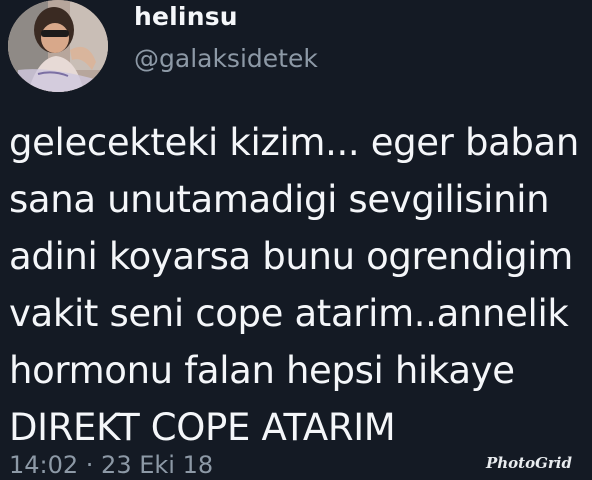 Image resolution: width=592 pixels, height=480 pixels. Describe the element at coordinates (528, 463) in the screenshot. I see `photogrid-watermark: PhotoGrid` at that location.